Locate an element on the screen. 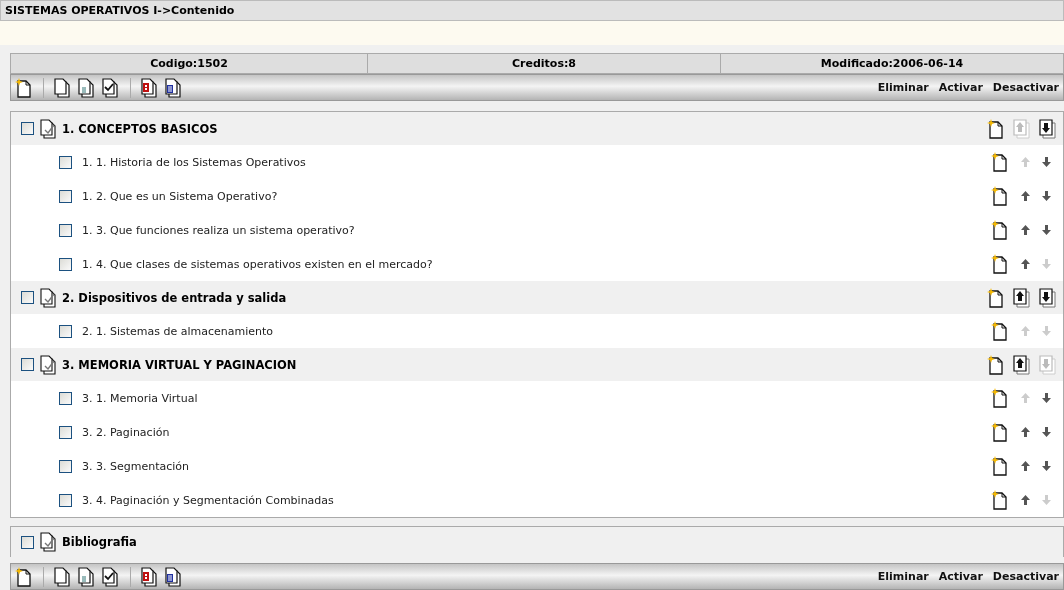  info-cell-text: Codigo:1502 is located at coordinates (189, 64).